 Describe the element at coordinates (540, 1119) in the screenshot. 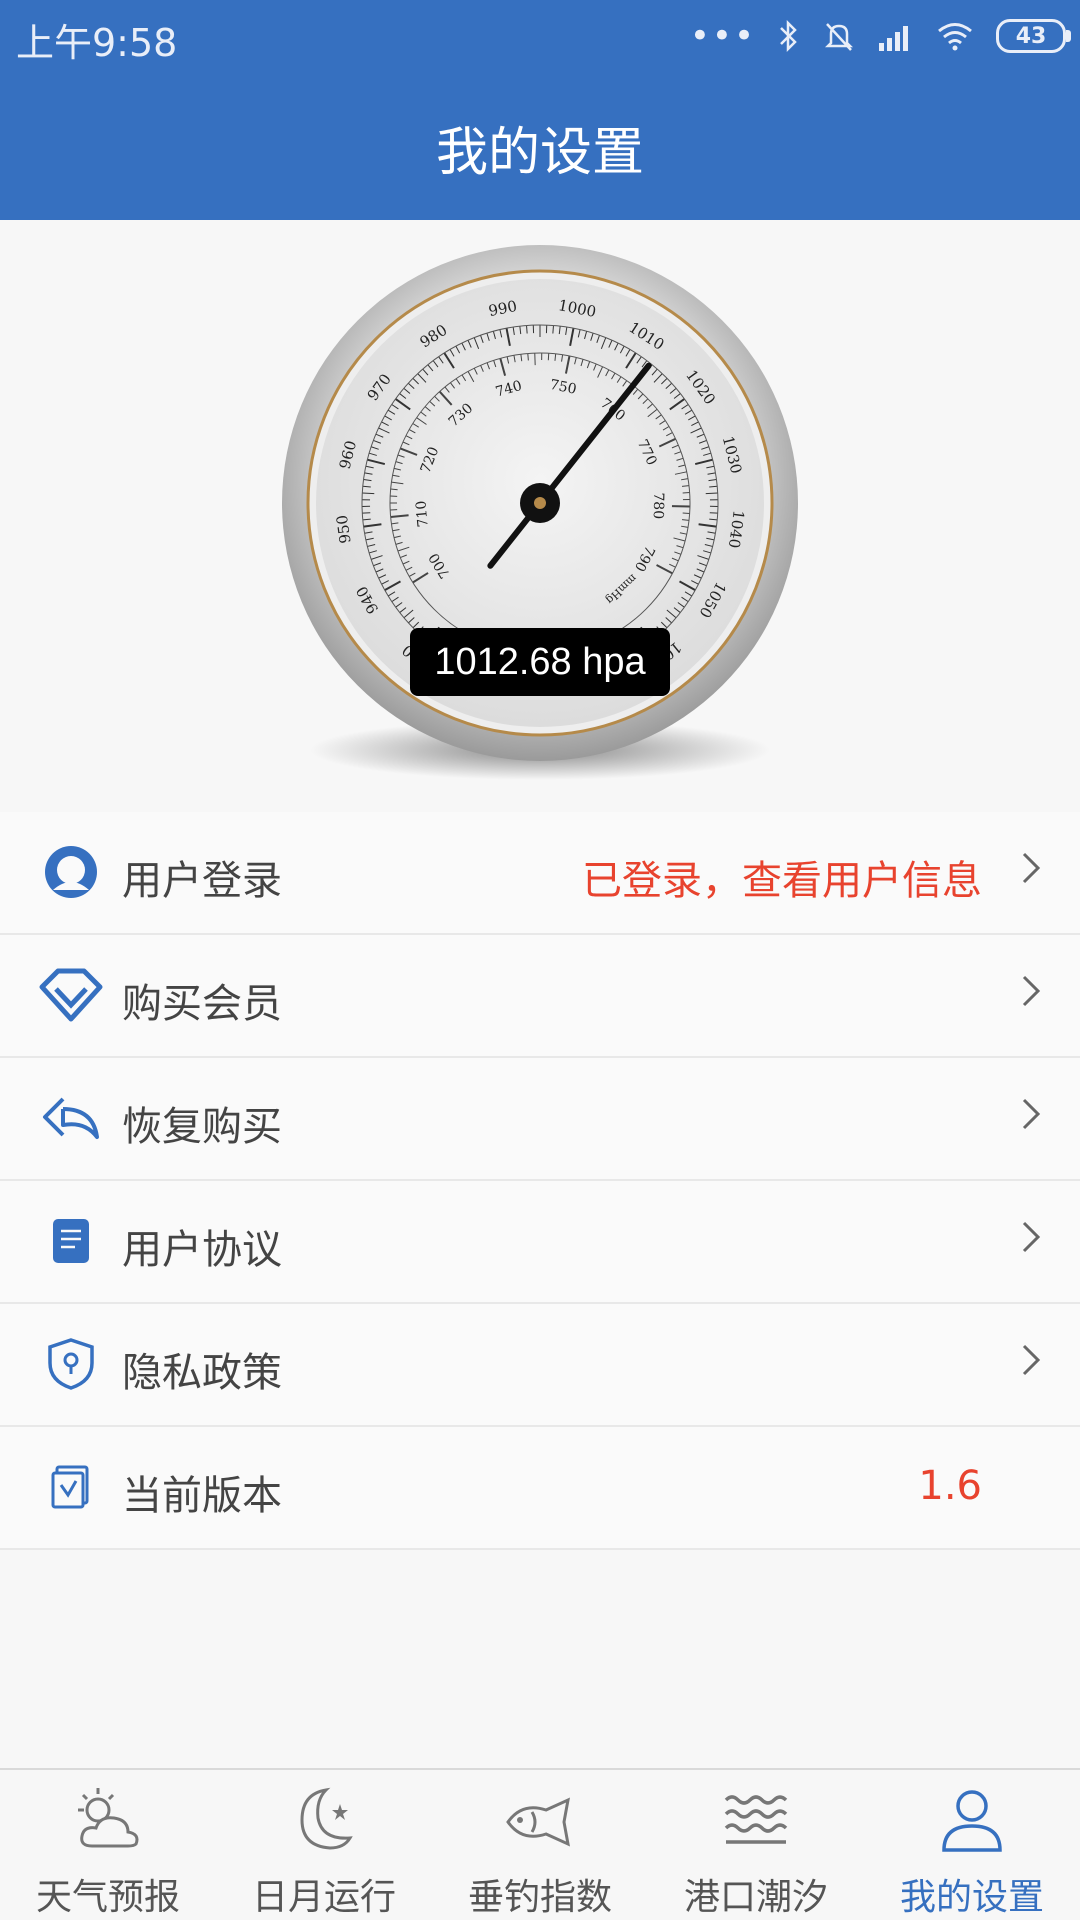

I see `settings-row-restore-purchase: 恢复购买` at that location.